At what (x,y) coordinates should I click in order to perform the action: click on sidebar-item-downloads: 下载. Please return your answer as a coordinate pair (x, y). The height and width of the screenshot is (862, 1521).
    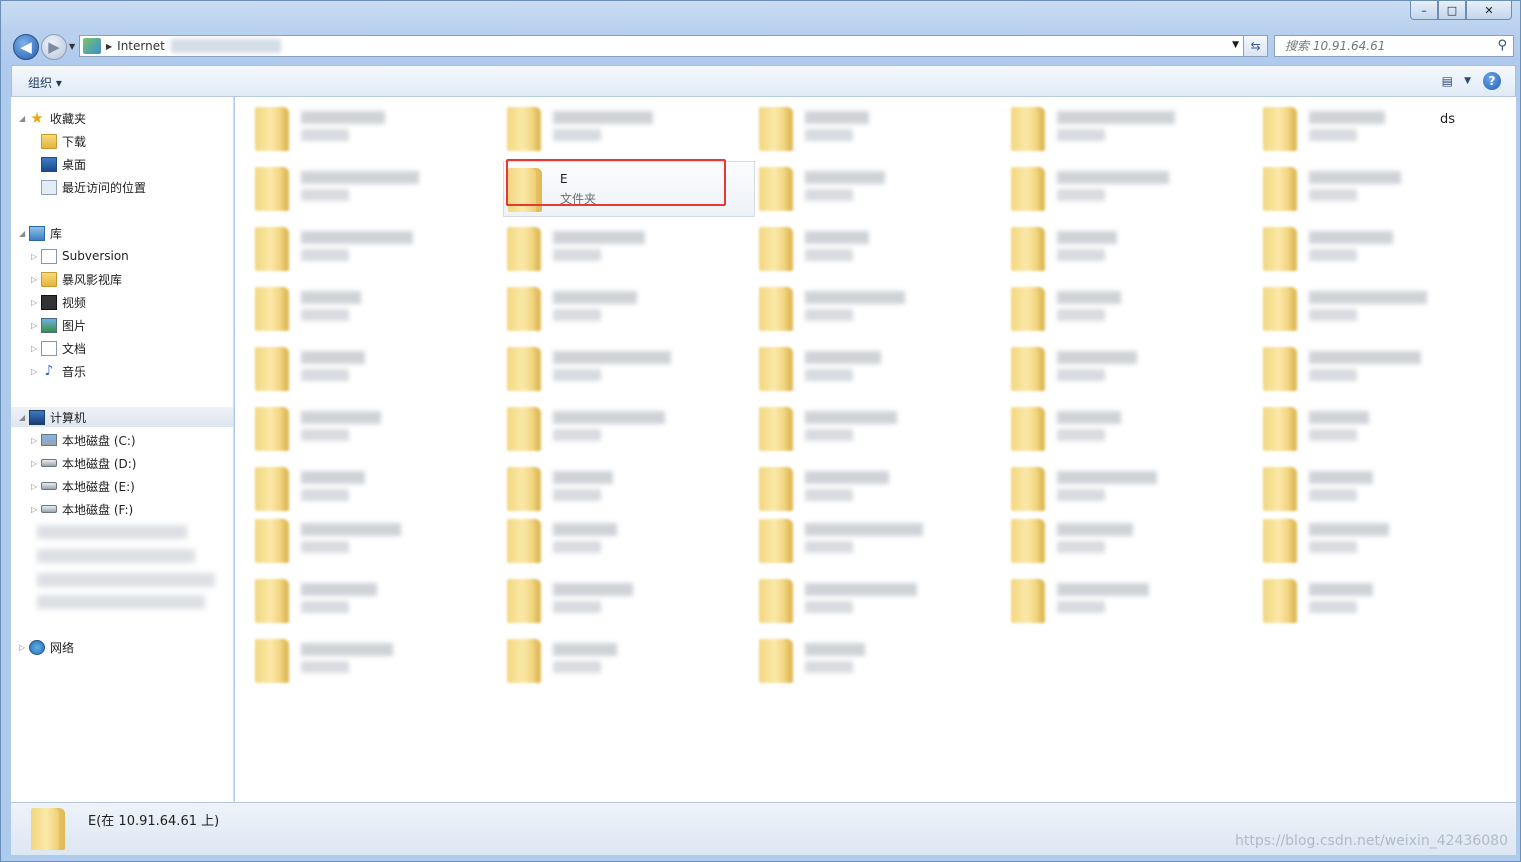
    Looking at the image, I should click on (63, 141).